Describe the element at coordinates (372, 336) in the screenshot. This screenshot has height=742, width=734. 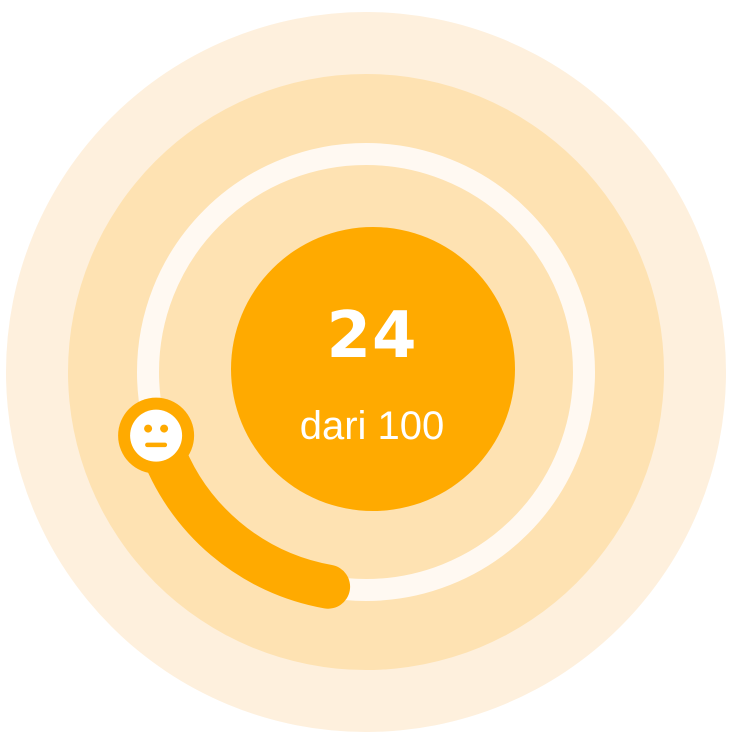
I see `score-value: 24` at that location.